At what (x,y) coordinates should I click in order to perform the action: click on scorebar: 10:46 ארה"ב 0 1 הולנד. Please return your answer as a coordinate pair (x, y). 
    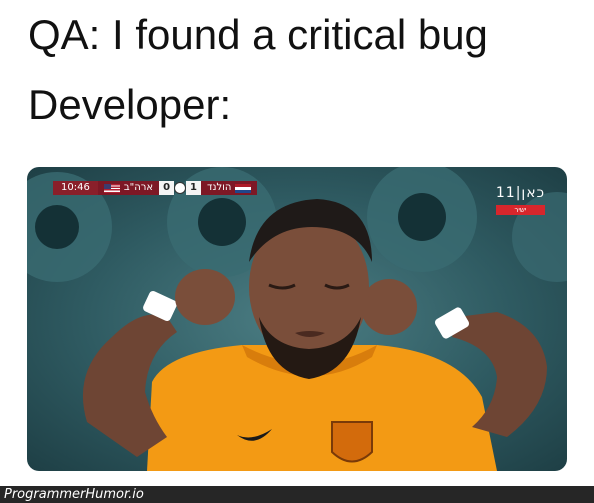
    Looking at the image, I should click on (155, 188).